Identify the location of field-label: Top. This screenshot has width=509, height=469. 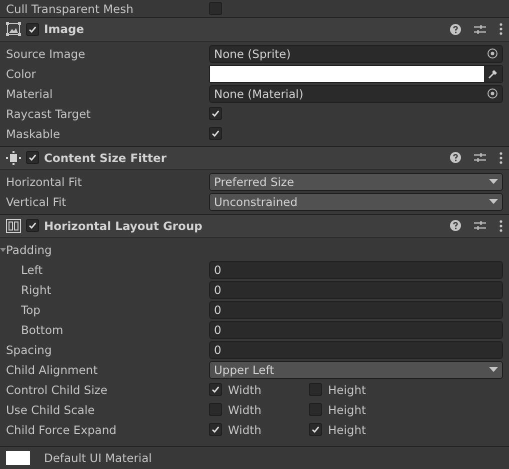
(31, 309).